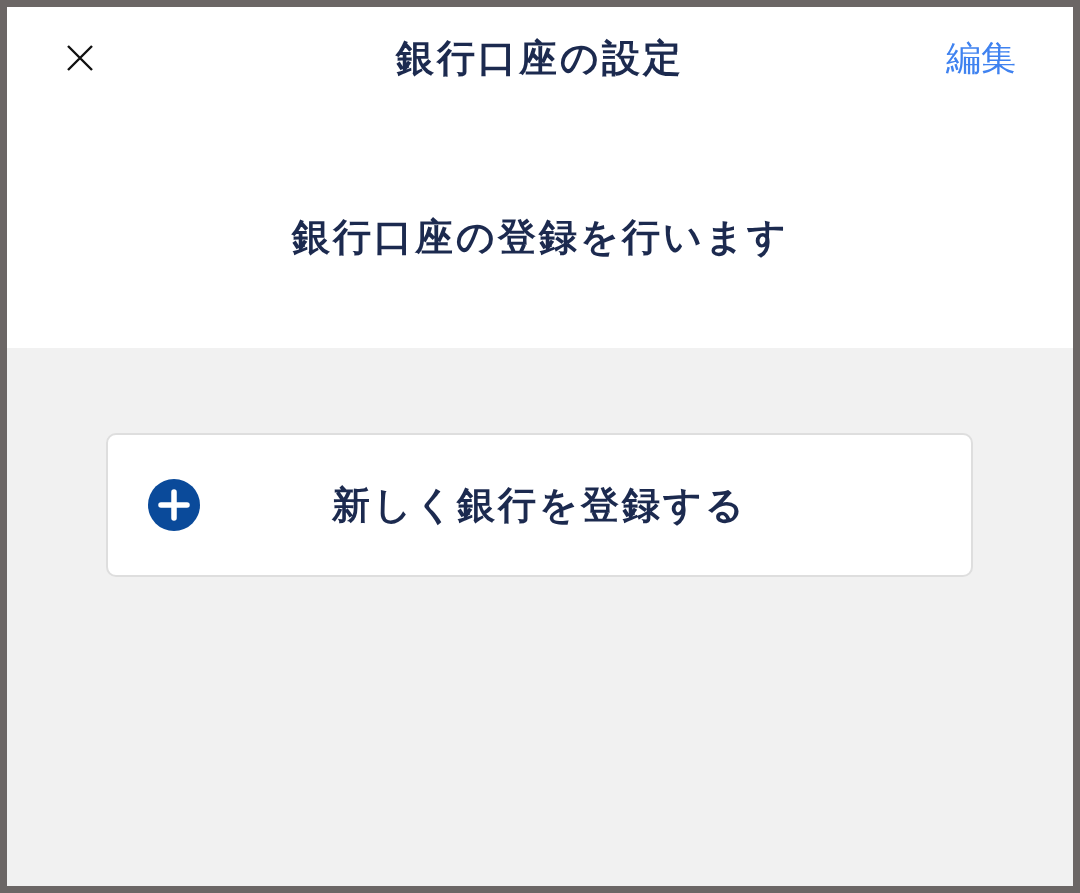 This screenshot has width=1080, height=893. What do you see at coordinates (539, 505) in the screenshot?
I see `add-bank-button: 新しく銀行を登録する` at bounding box center [539, 505].